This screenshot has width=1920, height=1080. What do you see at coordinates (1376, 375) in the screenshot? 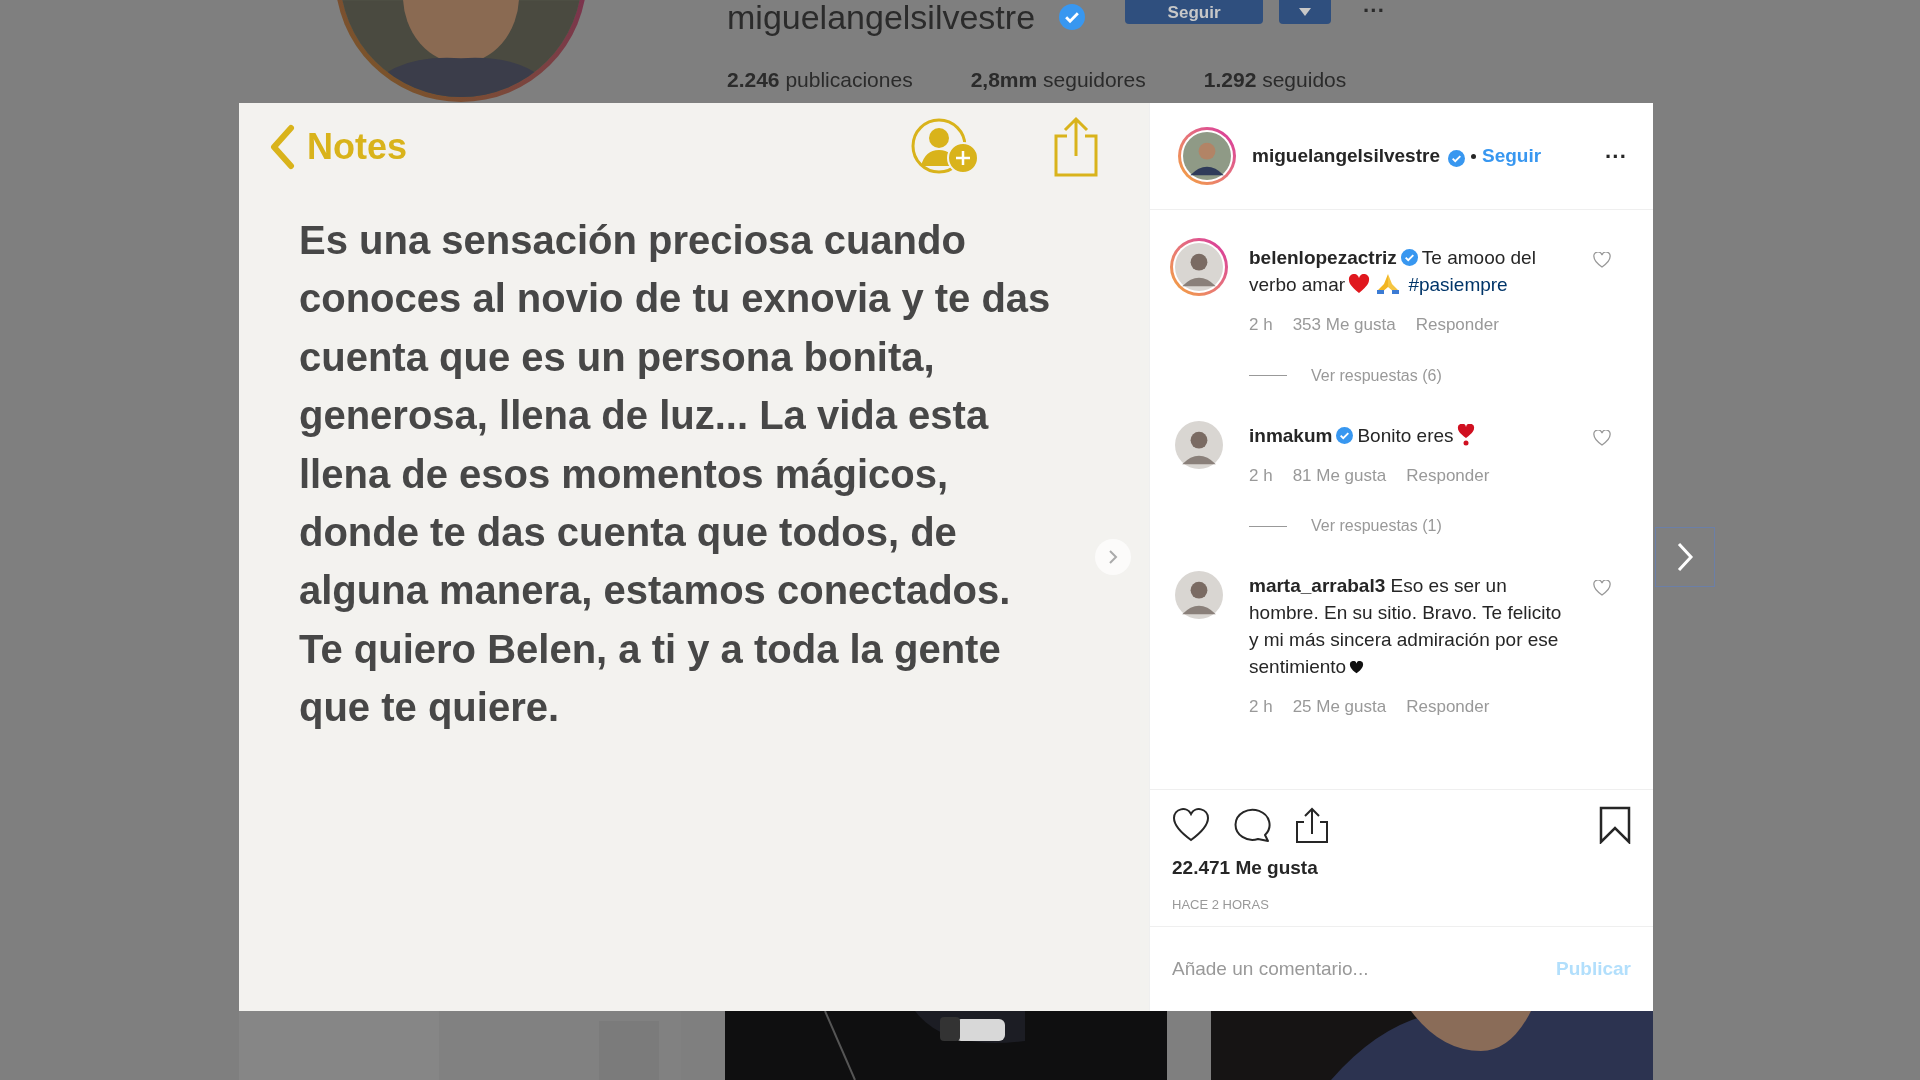
I see `view-replies-link: Ver respuestas (6)` at bounding box center [1376, 375].